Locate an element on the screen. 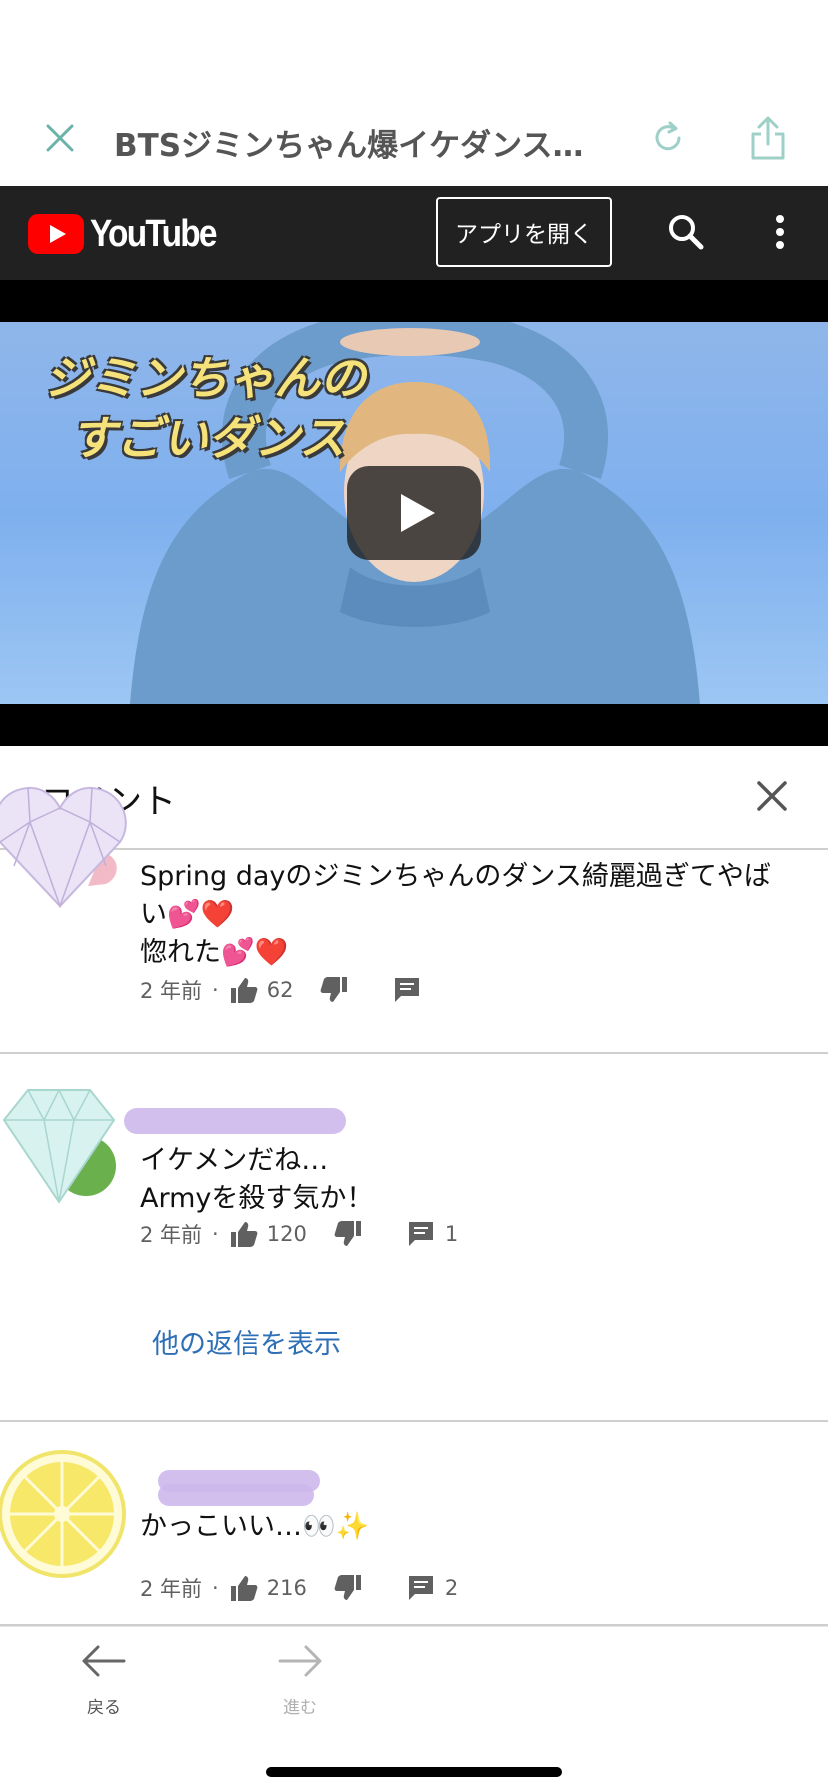 Image resolution: width=828 pixels, height=1792 pixels. reply-button: 2 is located at coordinates (432, 1588).